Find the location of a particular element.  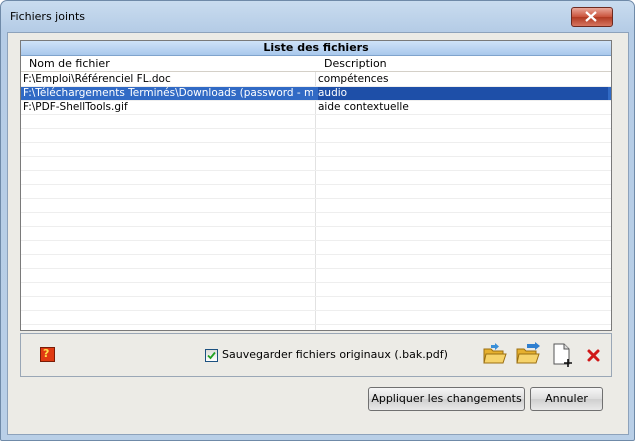

delete-icon is located at coordinates (593, 355).